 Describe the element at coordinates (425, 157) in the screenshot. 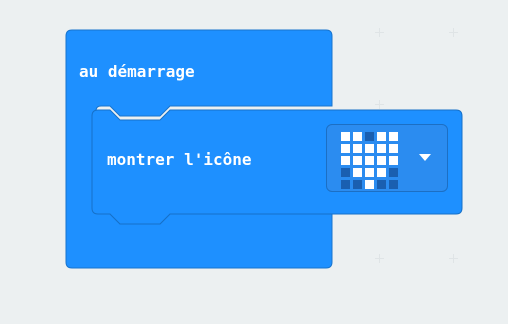

I see `chevron-down-icon` at that location.